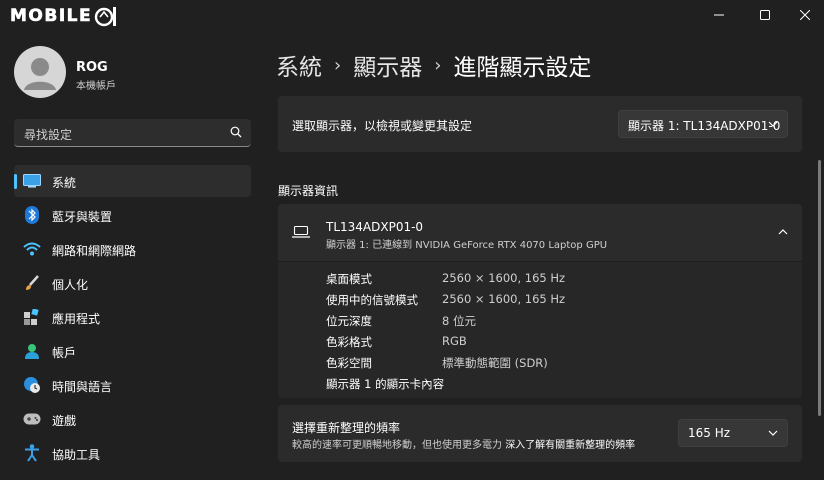 The image size is (824, 480). I want to click on search-placeholder: 尋找設定, so click(48, 135).